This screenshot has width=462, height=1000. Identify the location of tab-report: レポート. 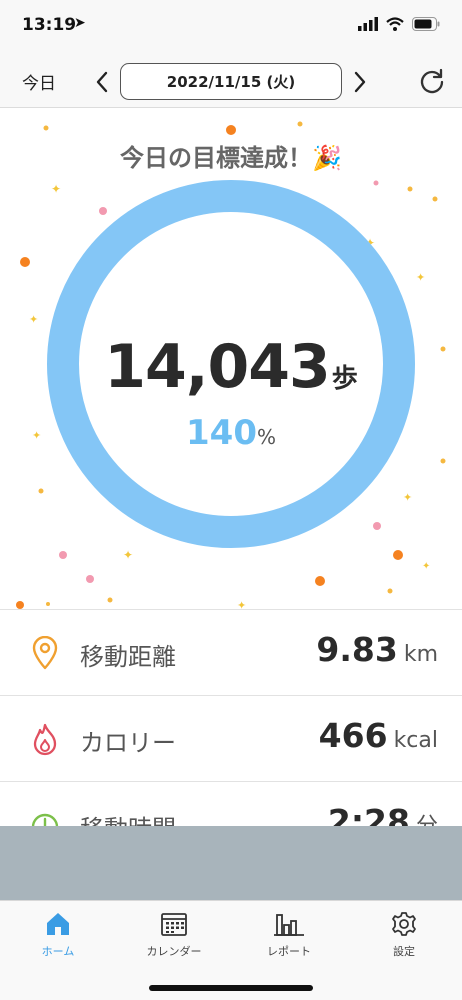
(289, 935).